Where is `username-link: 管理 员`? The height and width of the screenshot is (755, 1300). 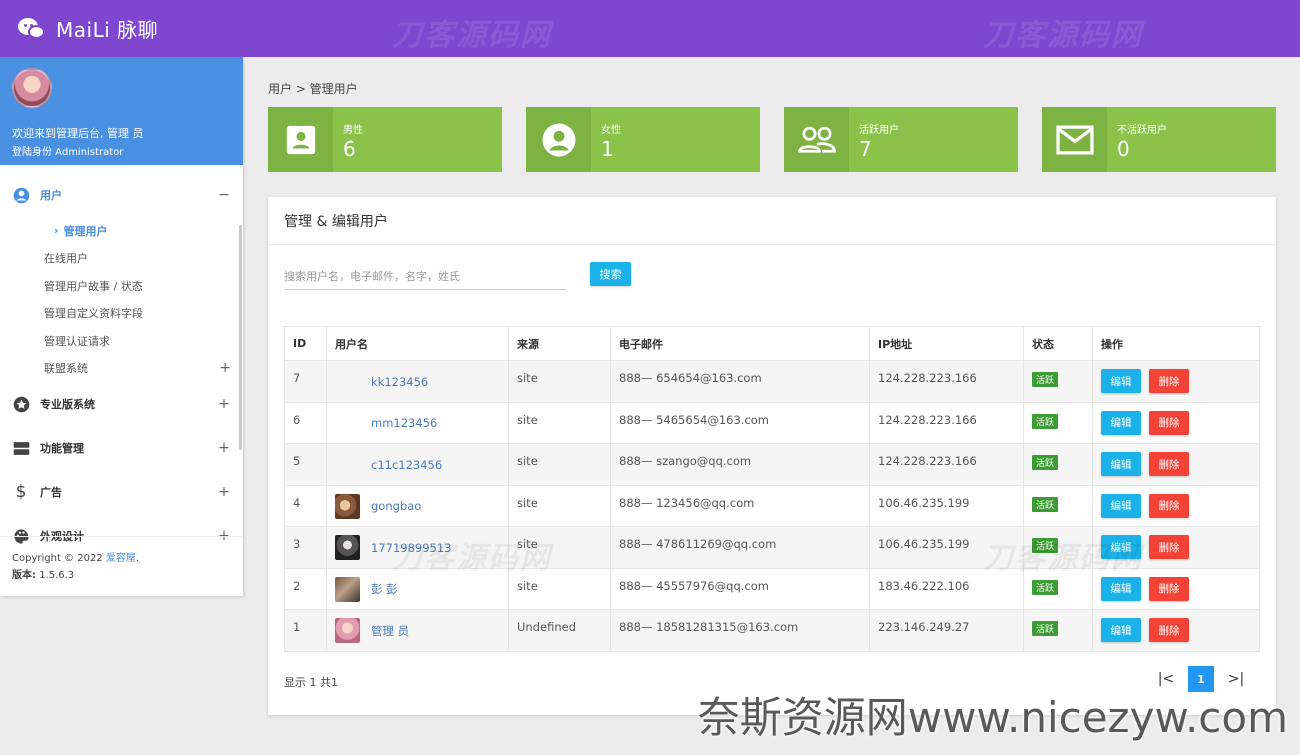 username-link: 管理 员 is located at coordinates (390, 631).